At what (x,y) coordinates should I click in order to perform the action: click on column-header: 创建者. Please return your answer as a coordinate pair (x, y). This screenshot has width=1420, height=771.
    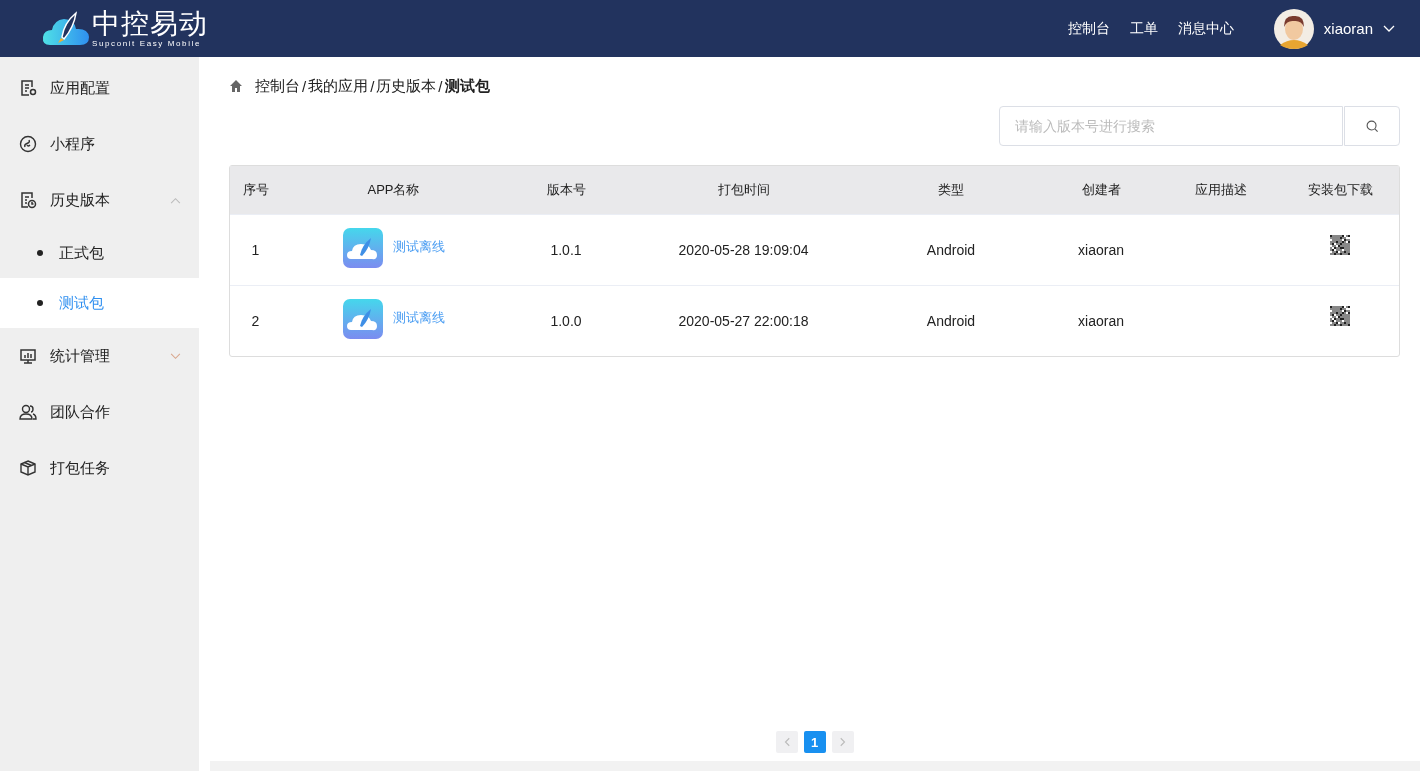
    Looking at the image, I should click on (1101, 190).